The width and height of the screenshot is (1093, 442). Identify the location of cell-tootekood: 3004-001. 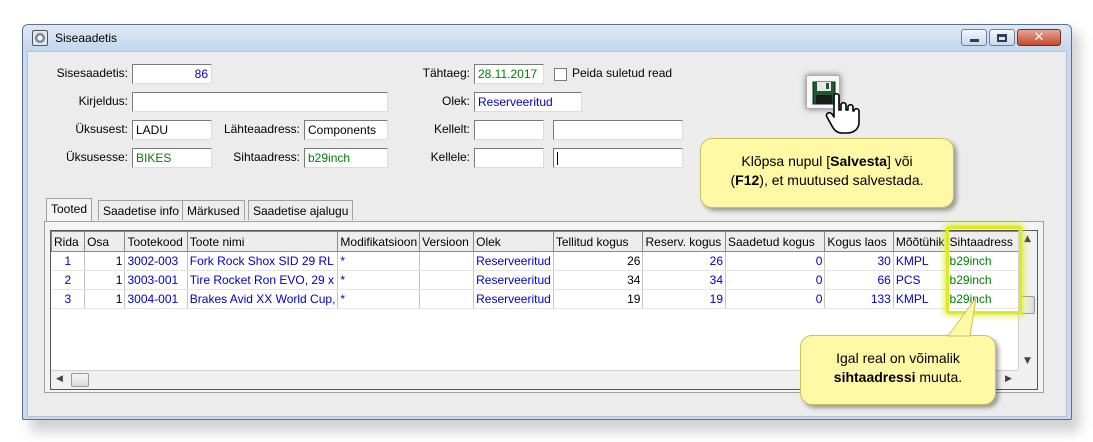
(156, 299).